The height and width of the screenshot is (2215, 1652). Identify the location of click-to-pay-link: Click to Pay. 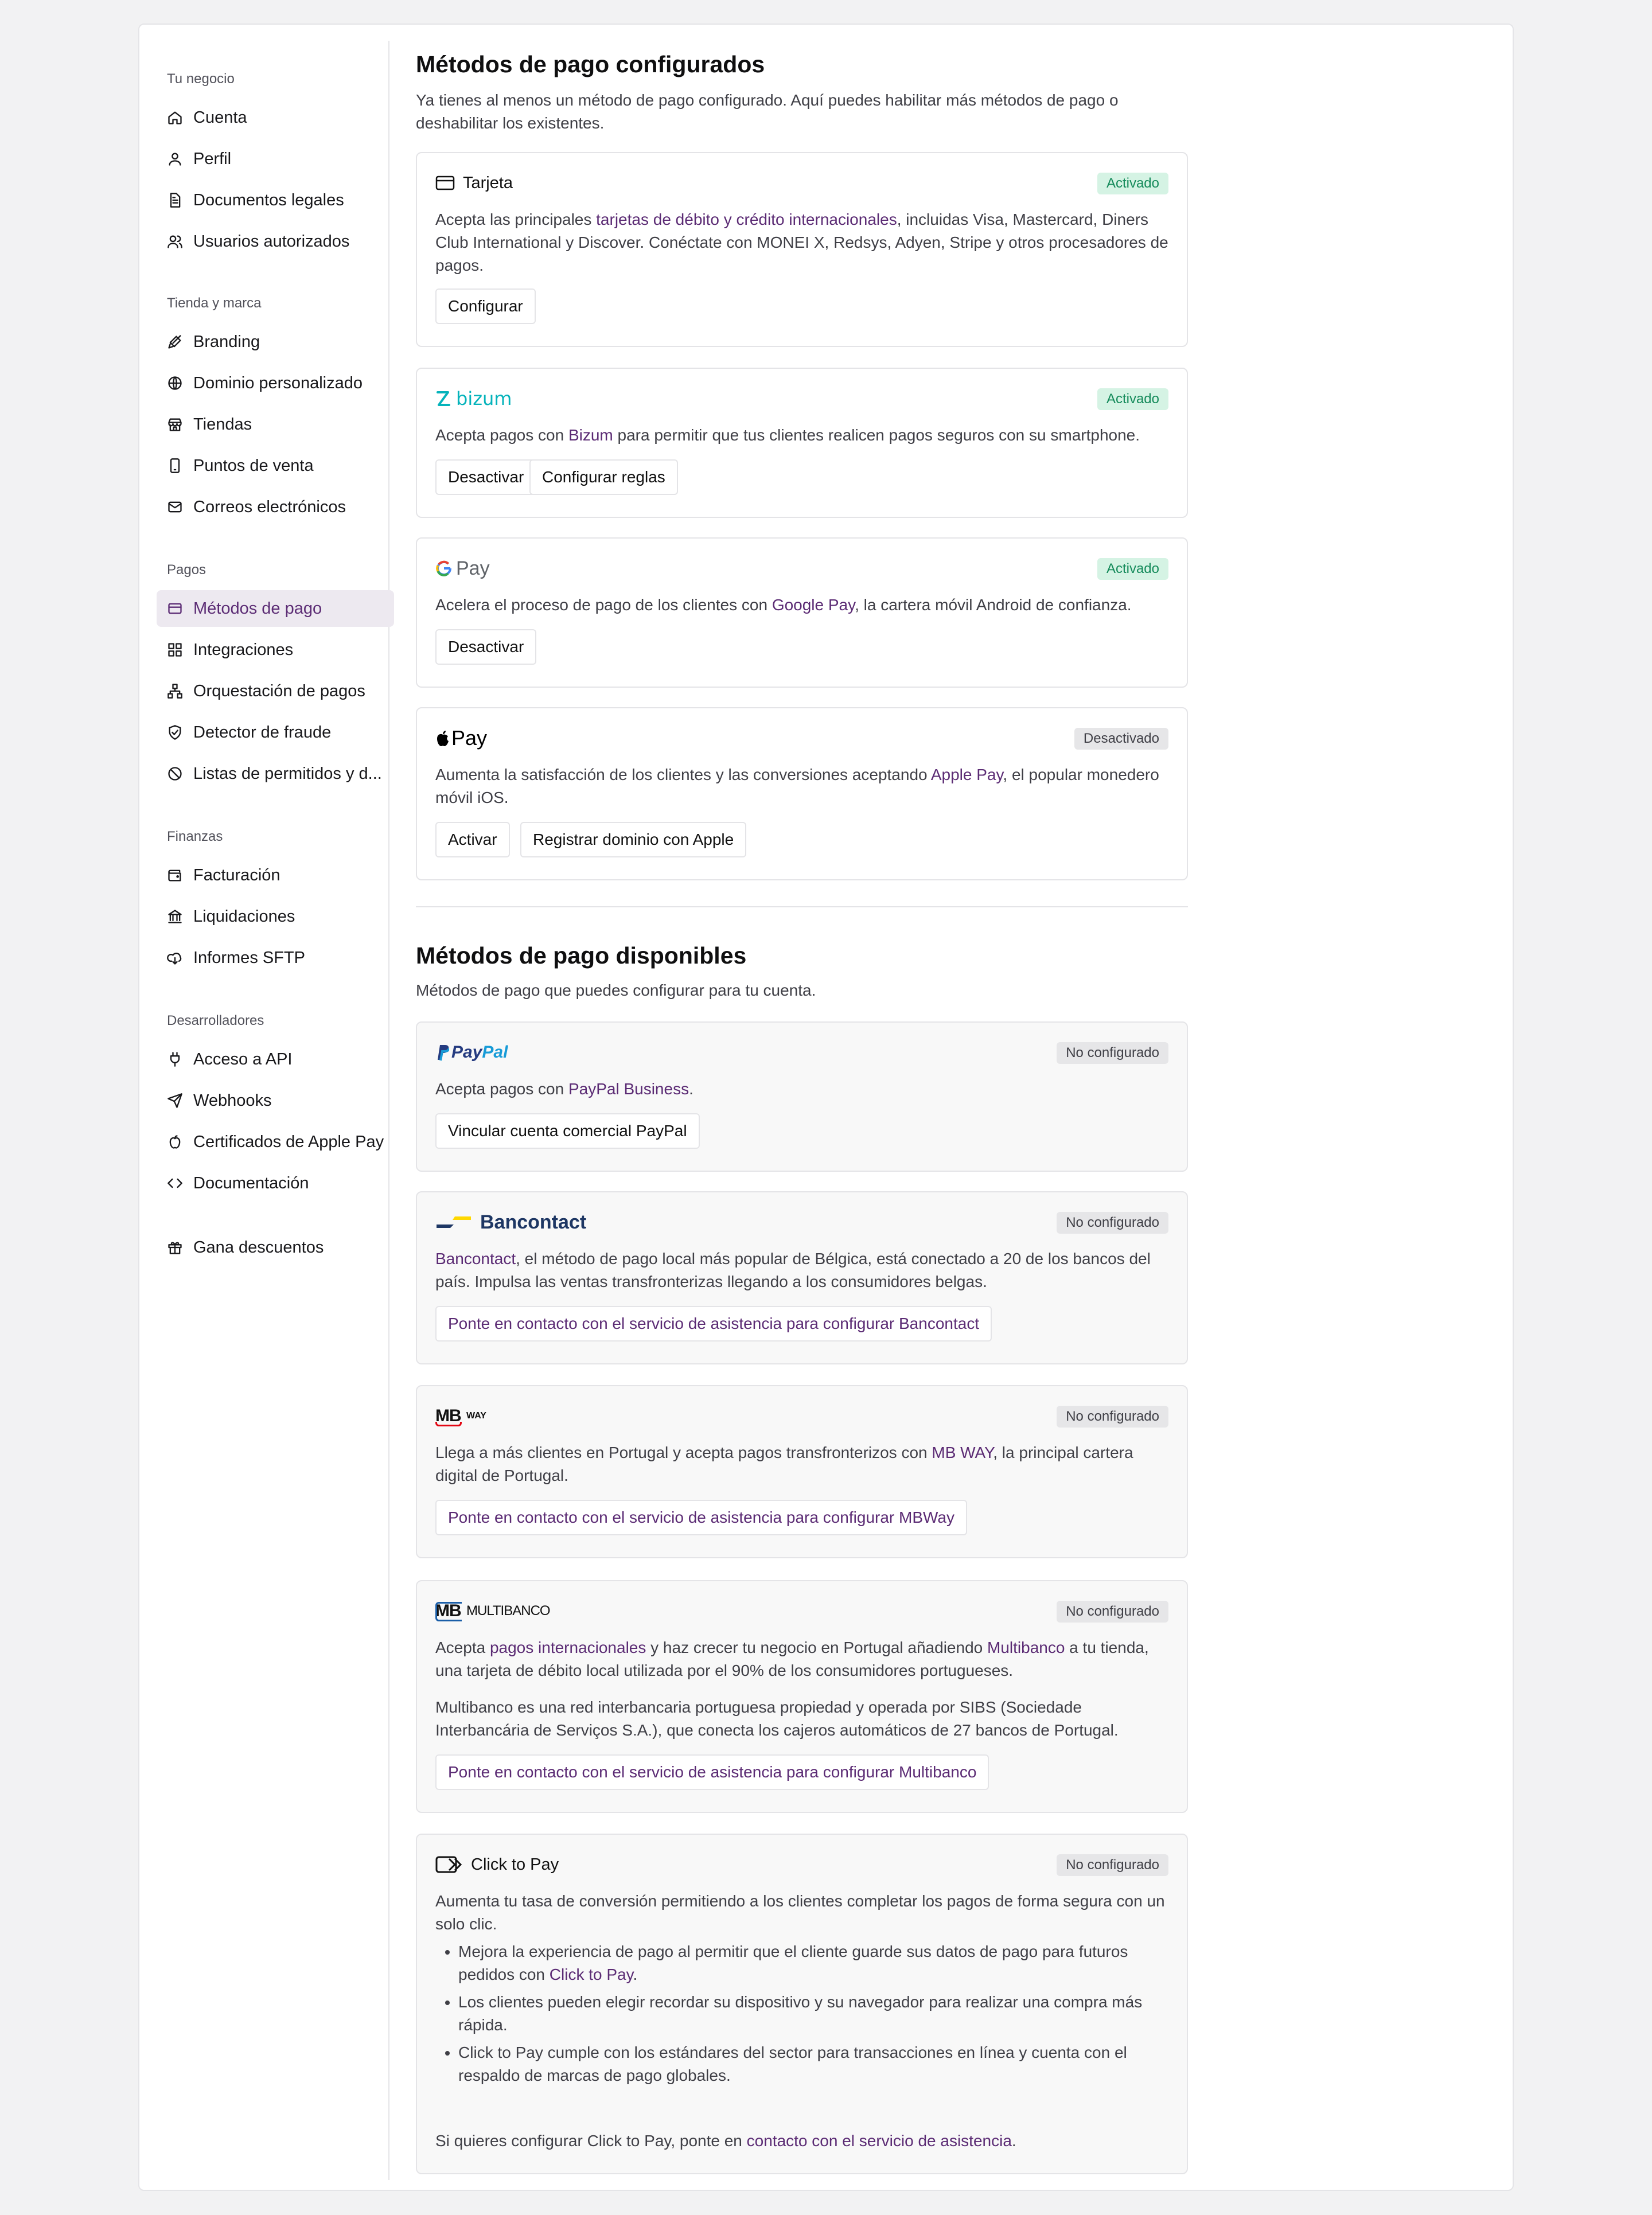
(591, 1974).